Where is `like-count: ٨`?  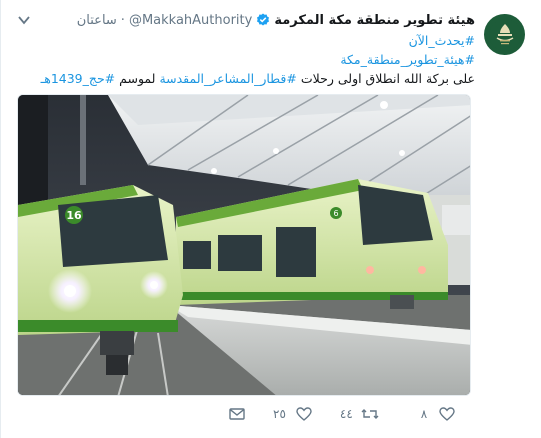 like-count: ٨ is located at coordinates (424, 414).